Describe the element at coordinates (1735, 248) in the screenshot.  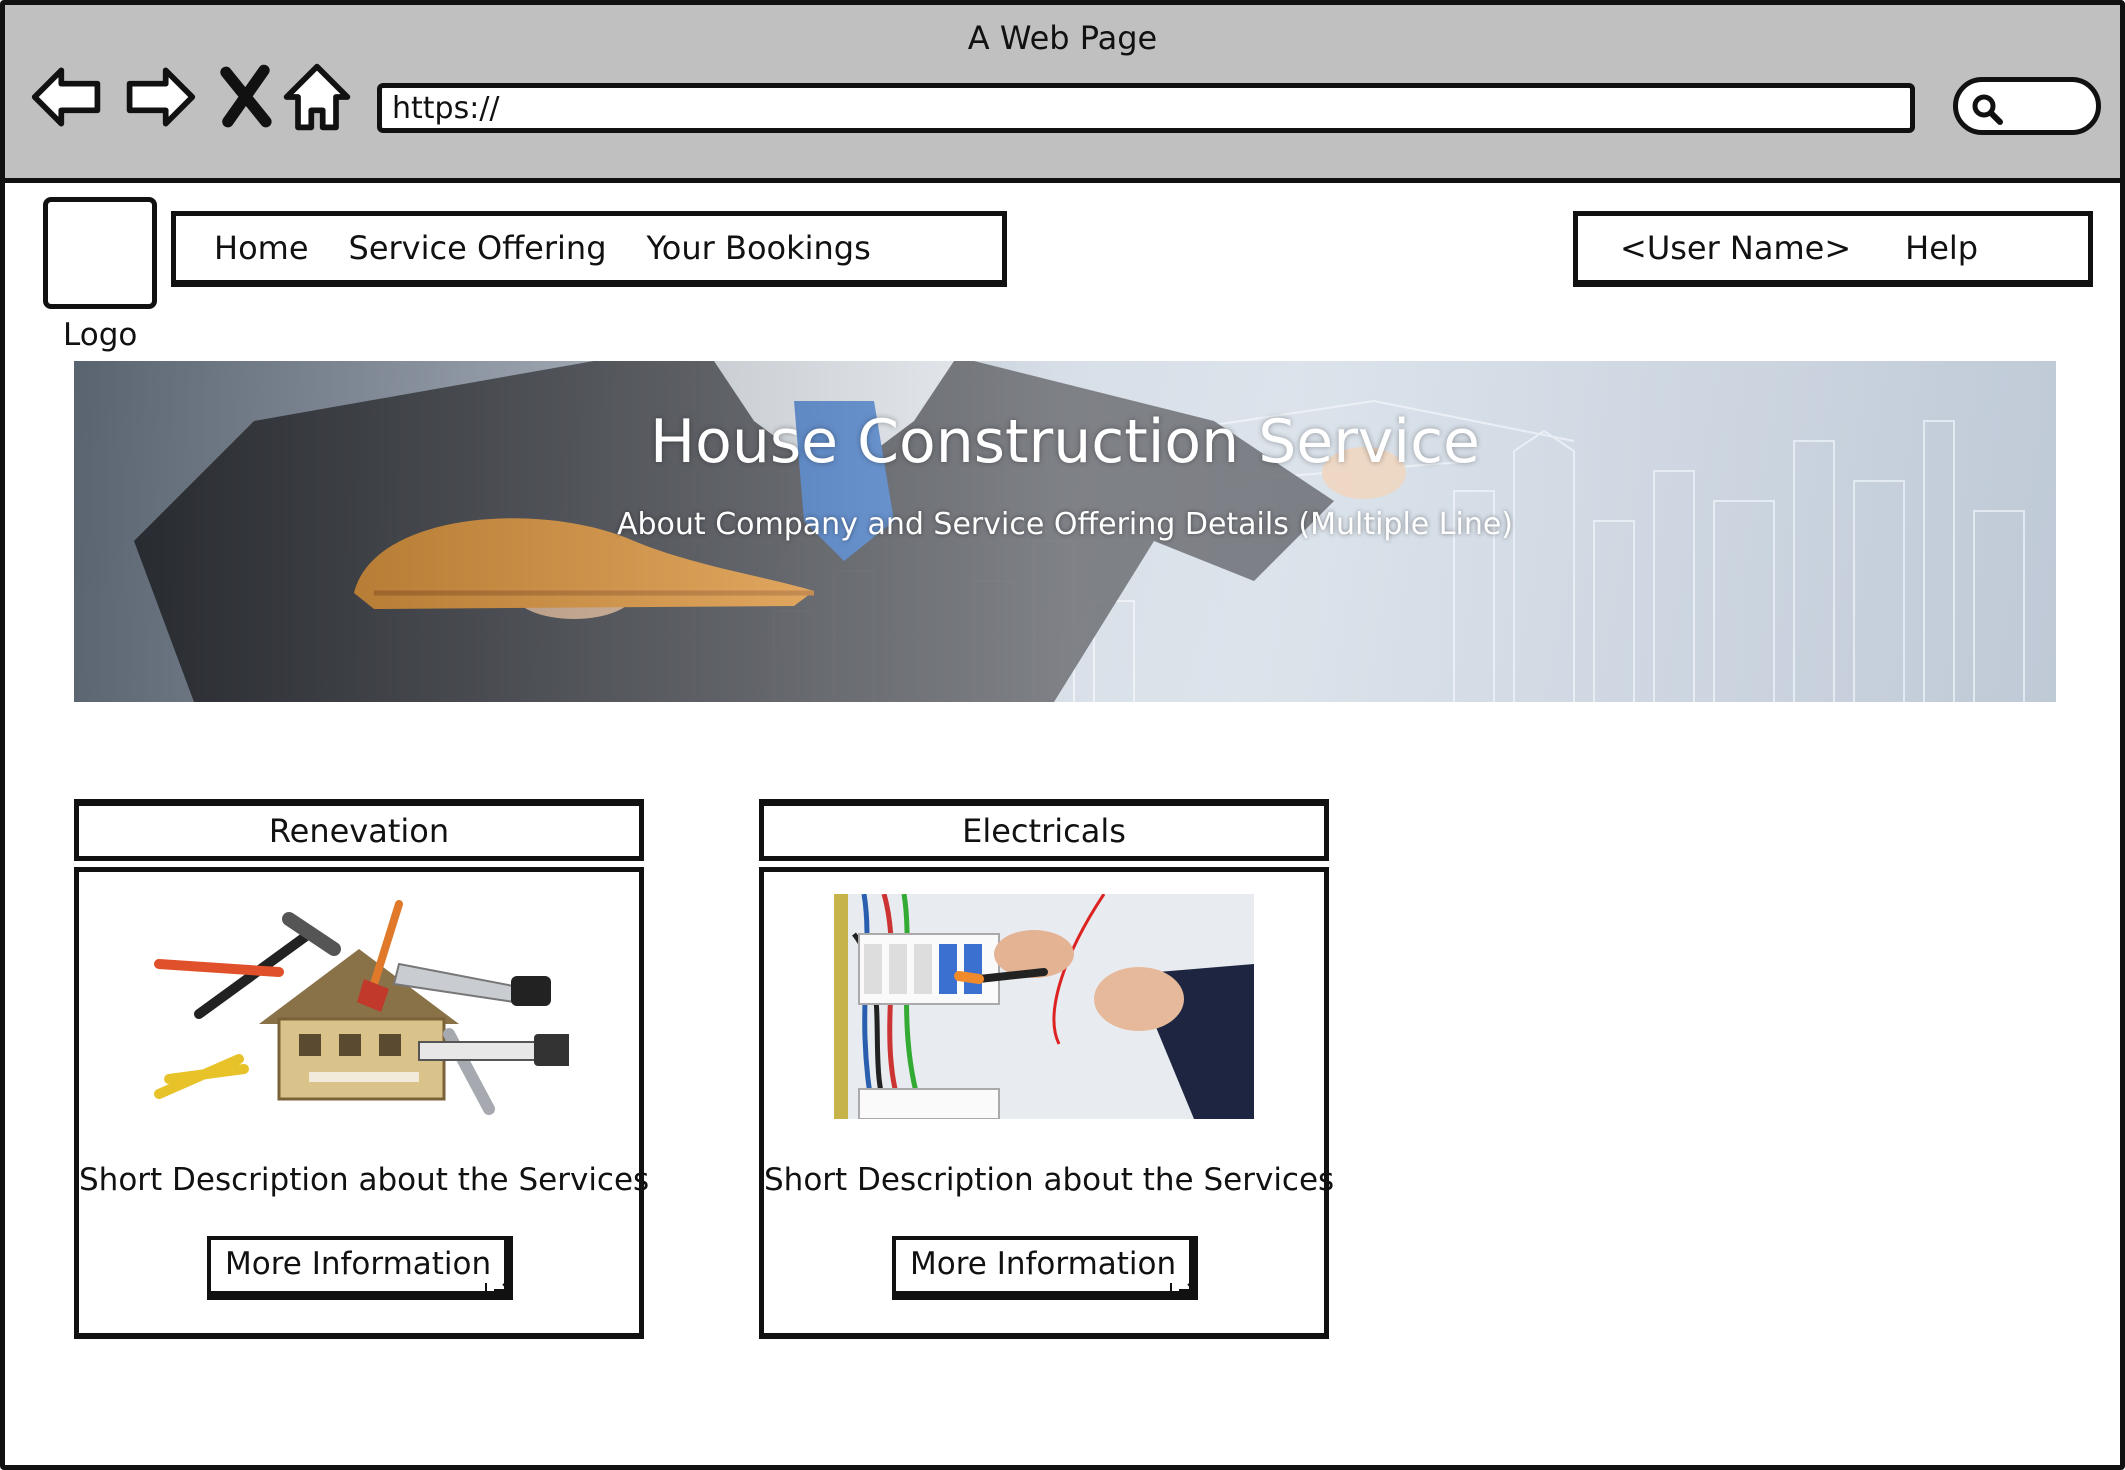
I see `user-name-link: <User Name>` at that location.